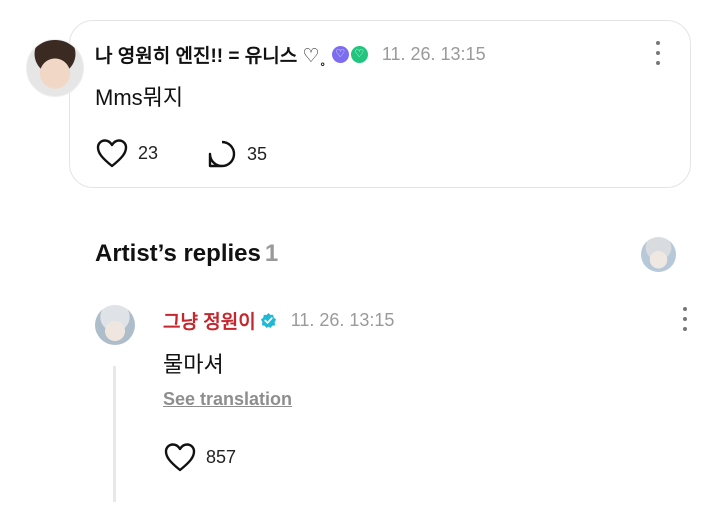  I want to click on artist-replies-count: 1, so click(271, 253).